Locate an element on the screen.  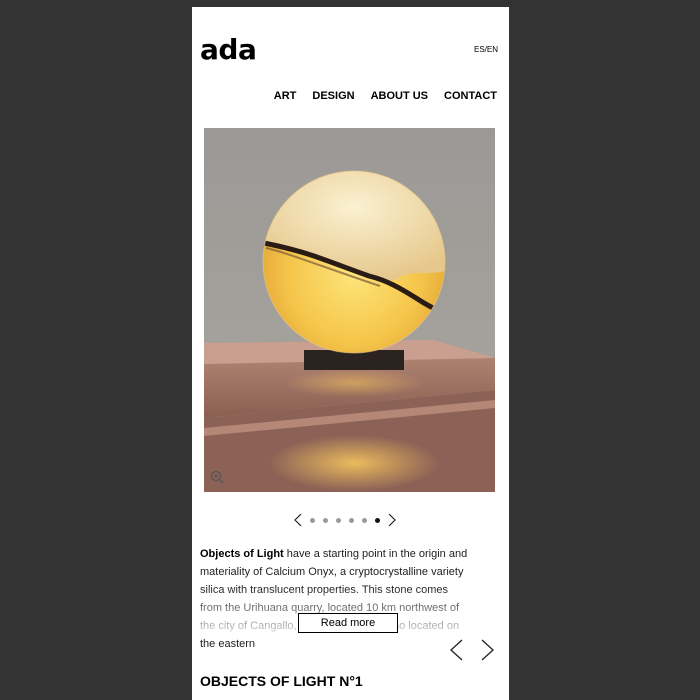
carousel-controls is located at coordinates (345, 520).